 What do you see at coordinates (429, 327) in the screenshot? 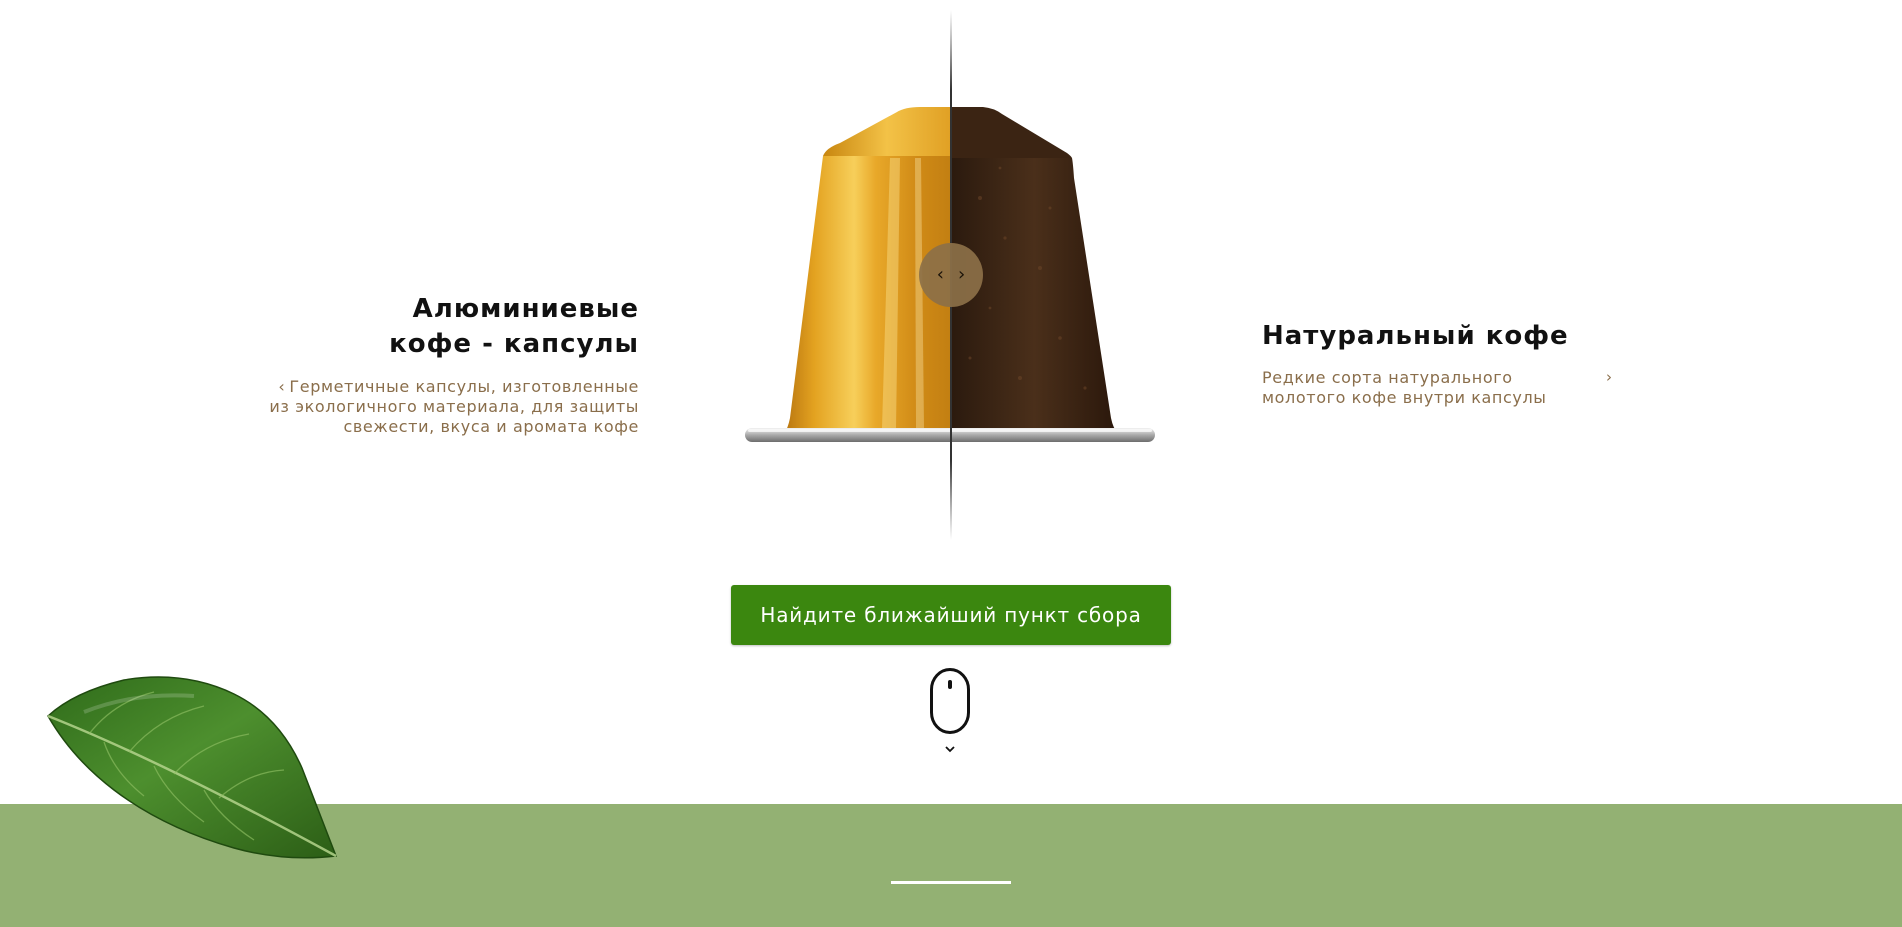
I see `aluminium-capsule-title: Алюминиевые кофе - капсулы` at bounding box center [429, 327].